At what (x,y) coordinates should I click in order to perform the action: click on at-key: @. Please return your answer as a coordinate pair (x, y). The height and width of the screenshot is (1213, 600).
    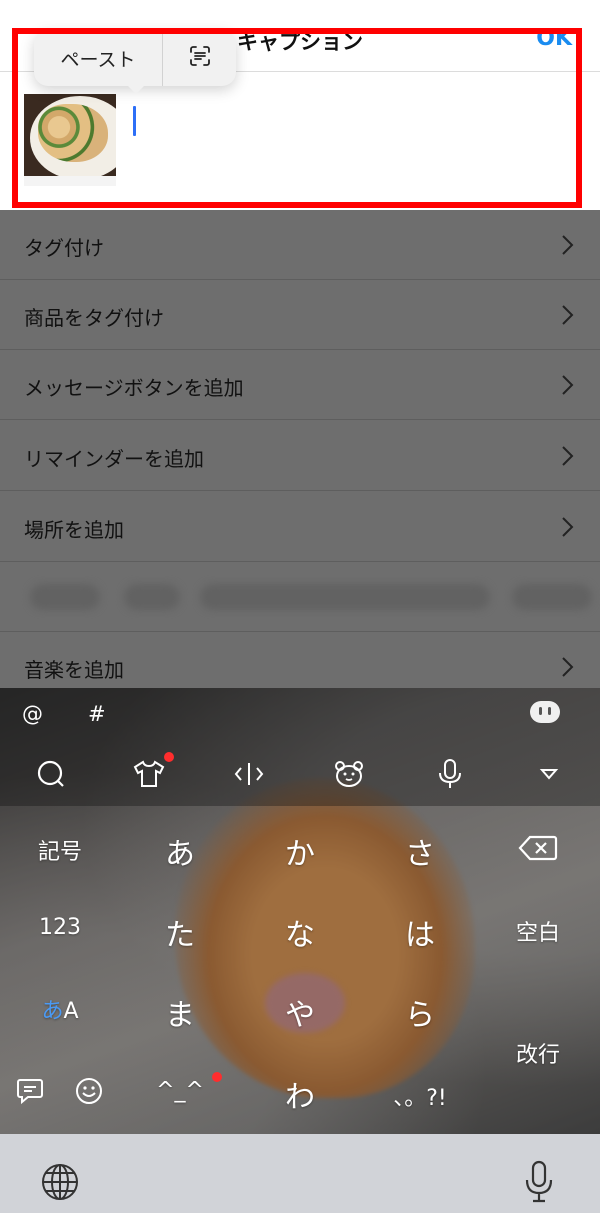
    Looking at the image, I should click on (32, 714).